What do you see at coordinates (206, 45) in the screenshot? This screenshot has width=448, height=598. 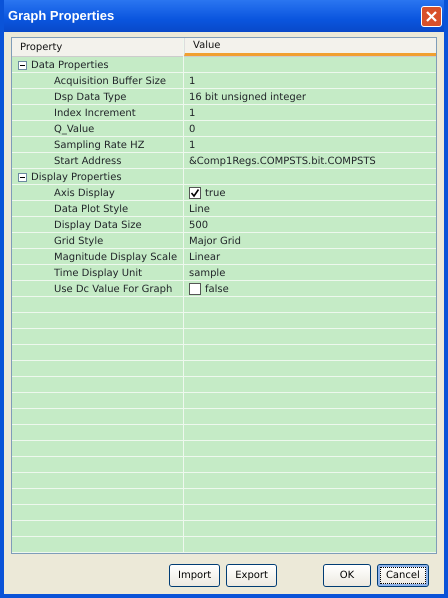 I see `column-header: Value` at bounding box center [206, 45].